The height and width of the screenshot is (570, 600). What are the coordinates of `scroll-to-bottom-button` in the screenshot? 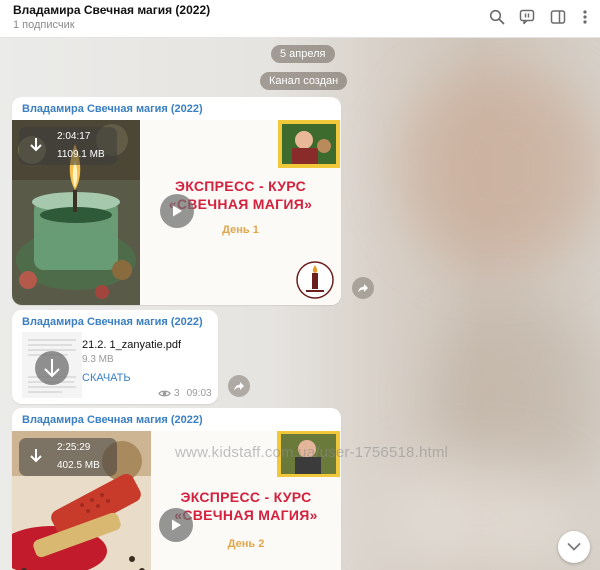 It's located at (574, 547).